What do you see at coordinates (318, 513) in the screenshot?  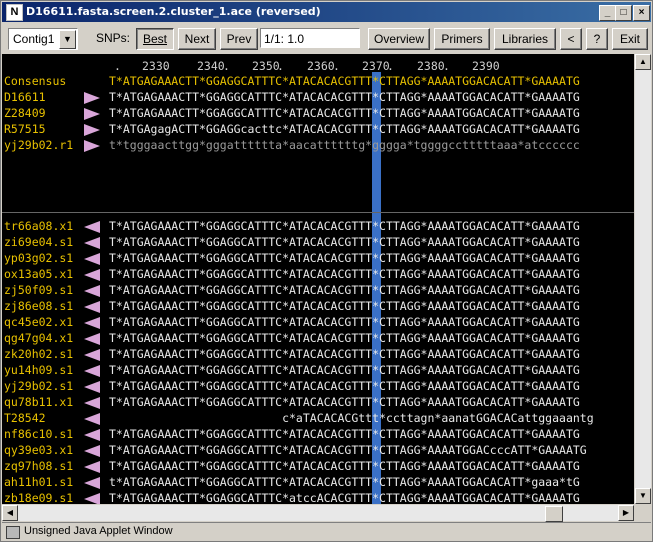 I see `horizontal-scrollbar: ◀ ▶` at bounding box center [318, 513].